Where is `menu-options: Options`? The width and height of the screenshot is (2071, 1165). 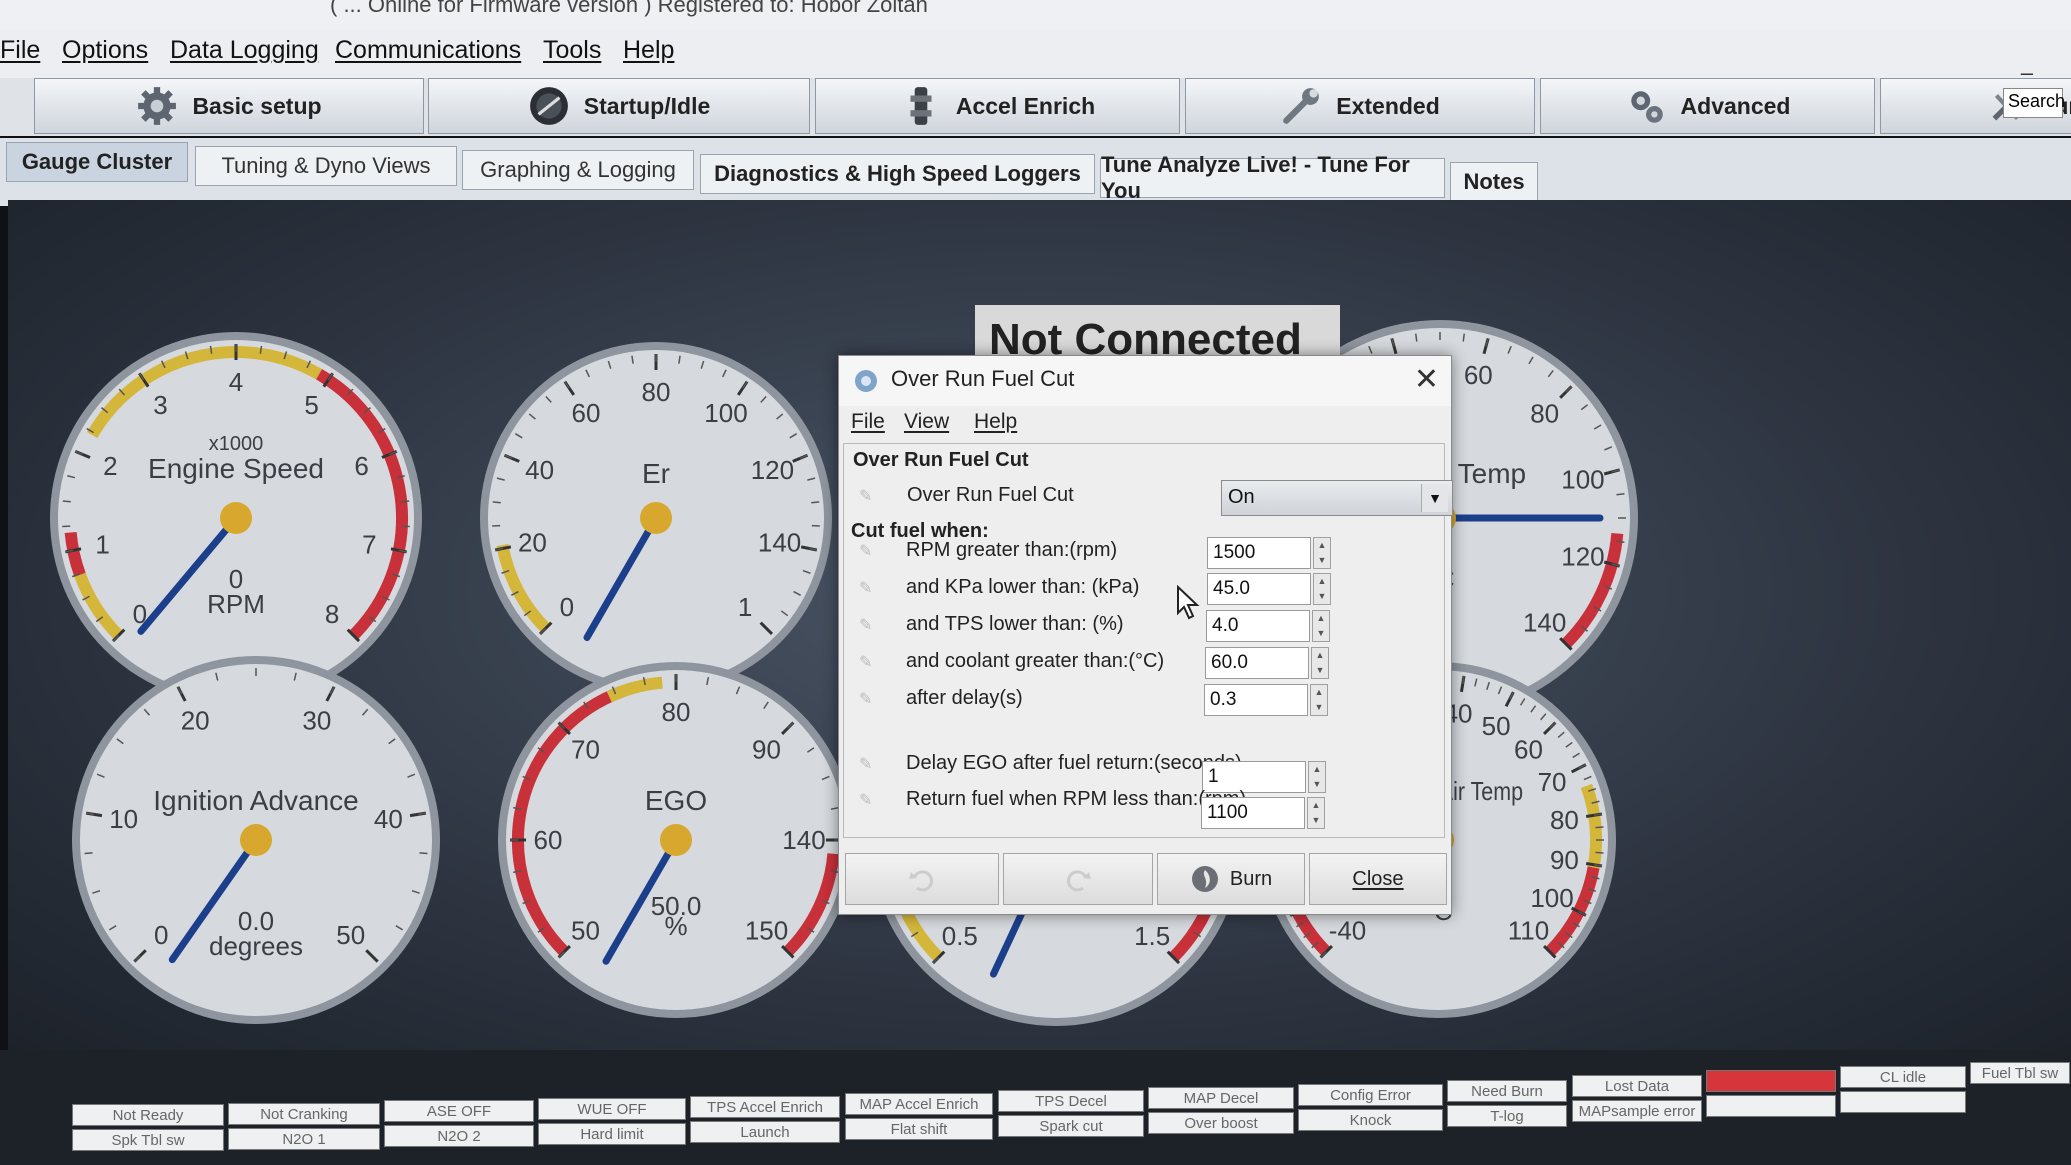
menu-options: Options is located at coordinates (105, 50).